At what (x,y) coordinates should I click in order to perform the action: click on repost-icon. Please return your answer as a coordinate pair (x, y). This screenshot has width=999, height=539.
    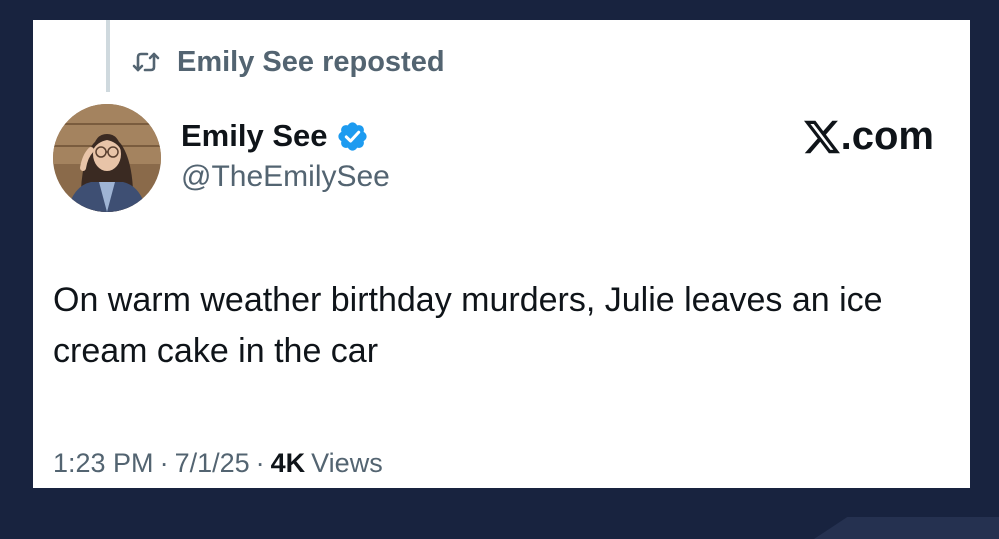
    Looking at the image, I should click on (146, 62).